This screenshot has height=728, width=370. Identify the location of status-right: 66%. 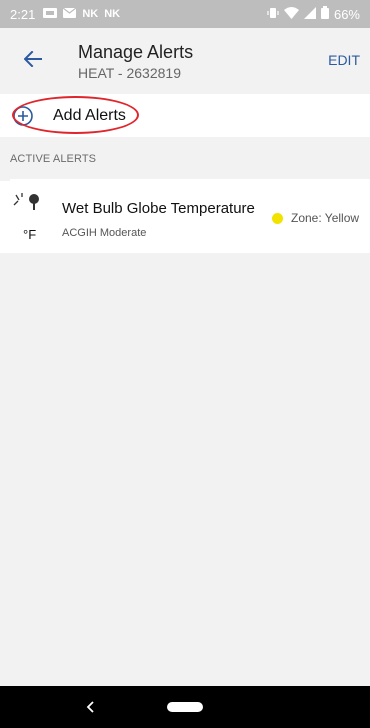
(313, 14).